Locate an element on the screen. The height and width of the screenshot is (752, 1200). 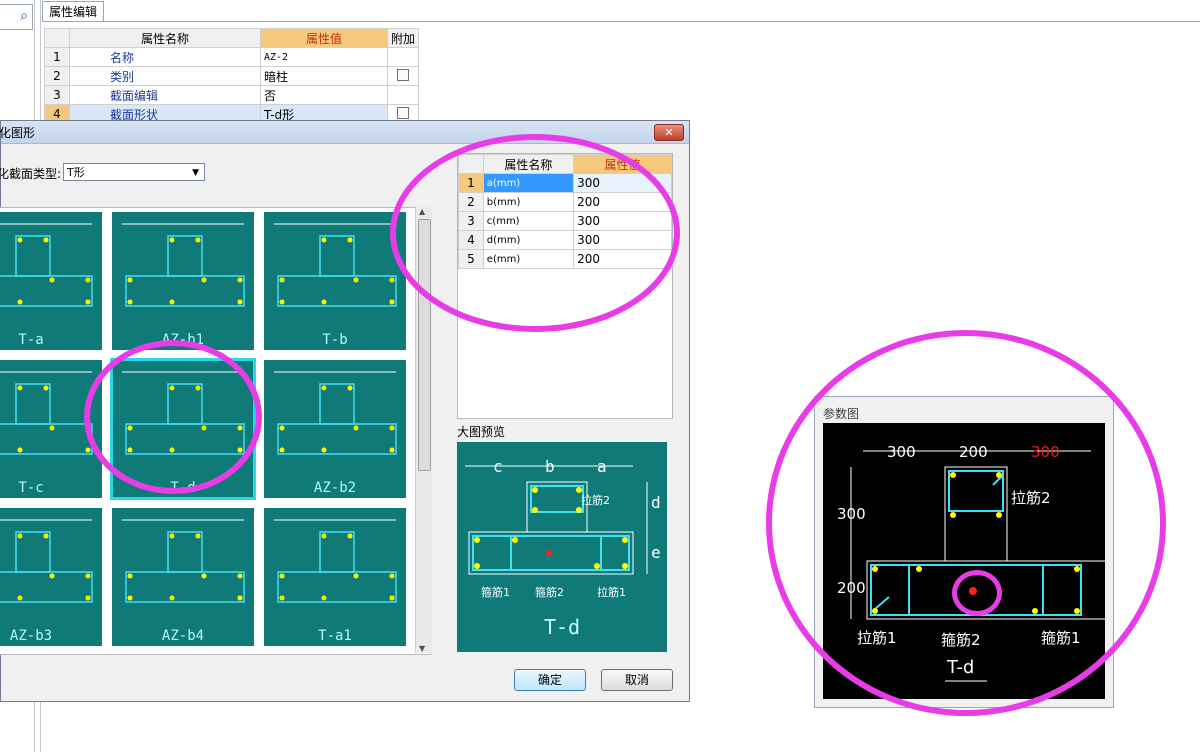
shape-thumbnail: T-a1 is located at coordinates (335, 577).